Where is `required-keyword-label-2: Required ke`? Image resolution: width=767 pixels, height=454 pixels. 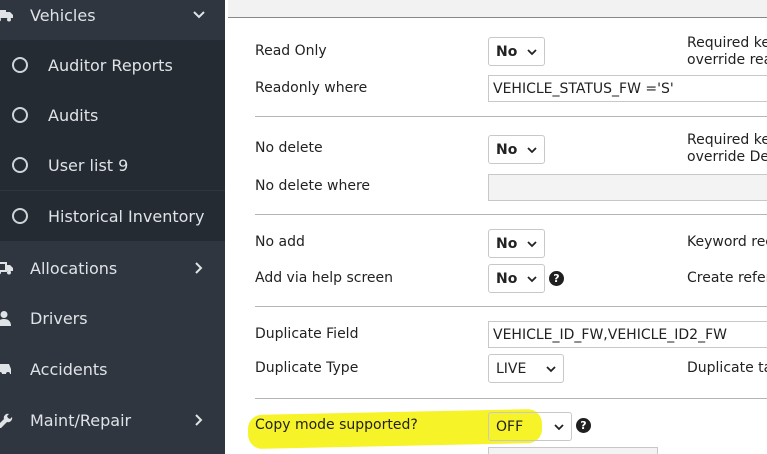
required-keyword-label-2: Required ke is located at coordinates (727, 140).